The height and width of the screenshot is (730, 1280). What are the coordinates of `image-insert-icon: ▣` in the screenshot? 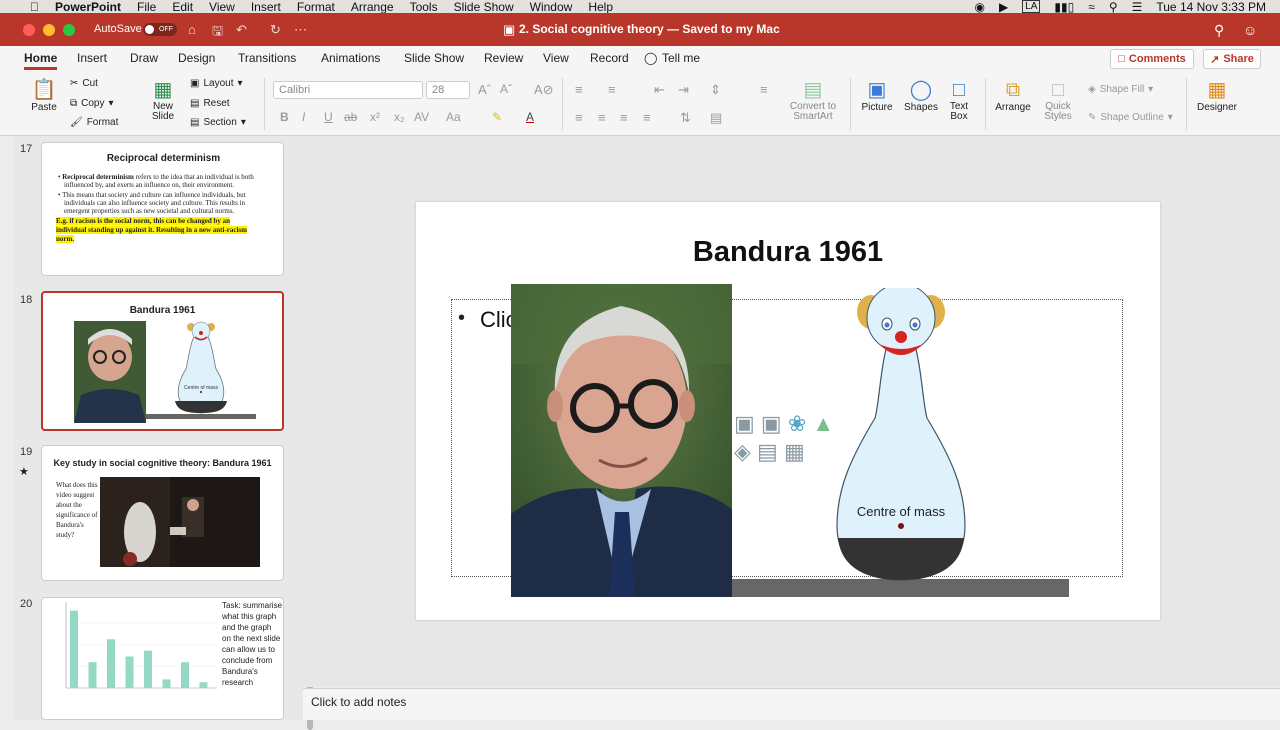 It's located at (771, 423).